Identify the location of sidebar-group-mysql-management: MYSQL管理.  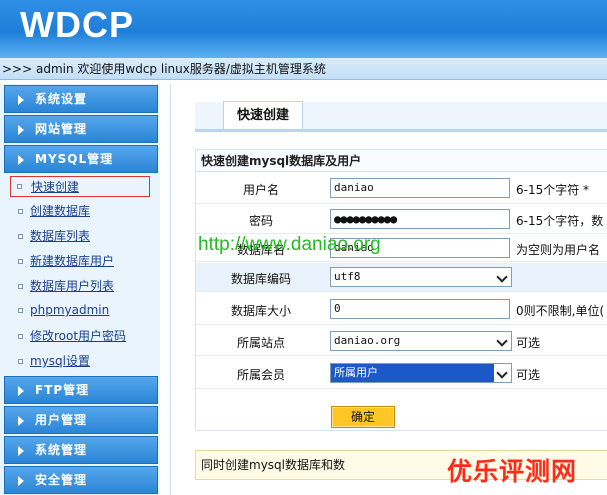
(81, 159).